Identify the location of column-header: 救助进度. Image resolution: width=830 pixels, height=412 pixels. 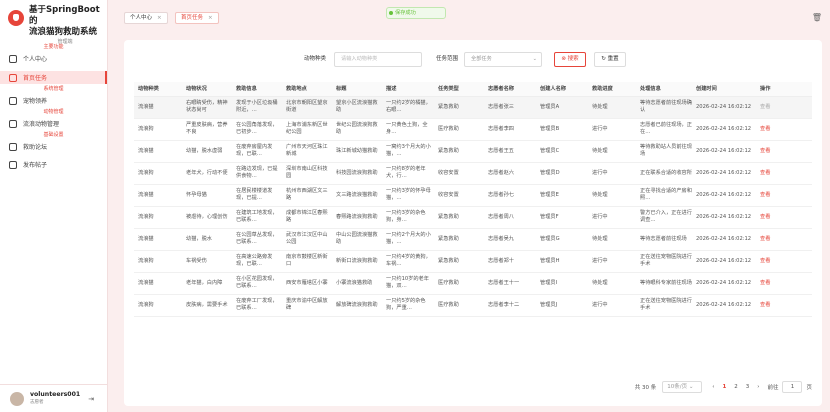
(612, 89).